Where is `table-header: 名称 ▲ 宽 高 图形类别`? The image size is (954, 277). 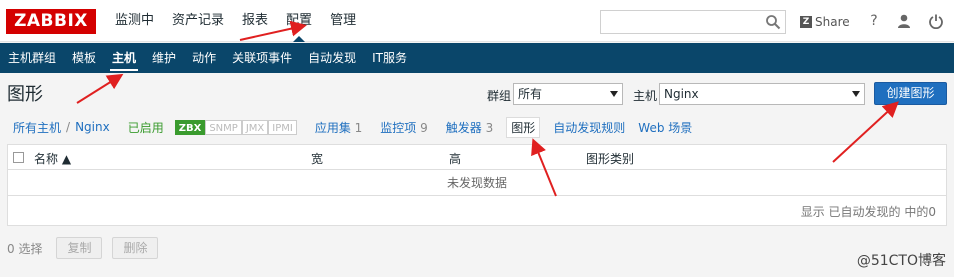 table-header: 名称 ▲ 宽 高 图形类别 is located at coordinates (477, 157).